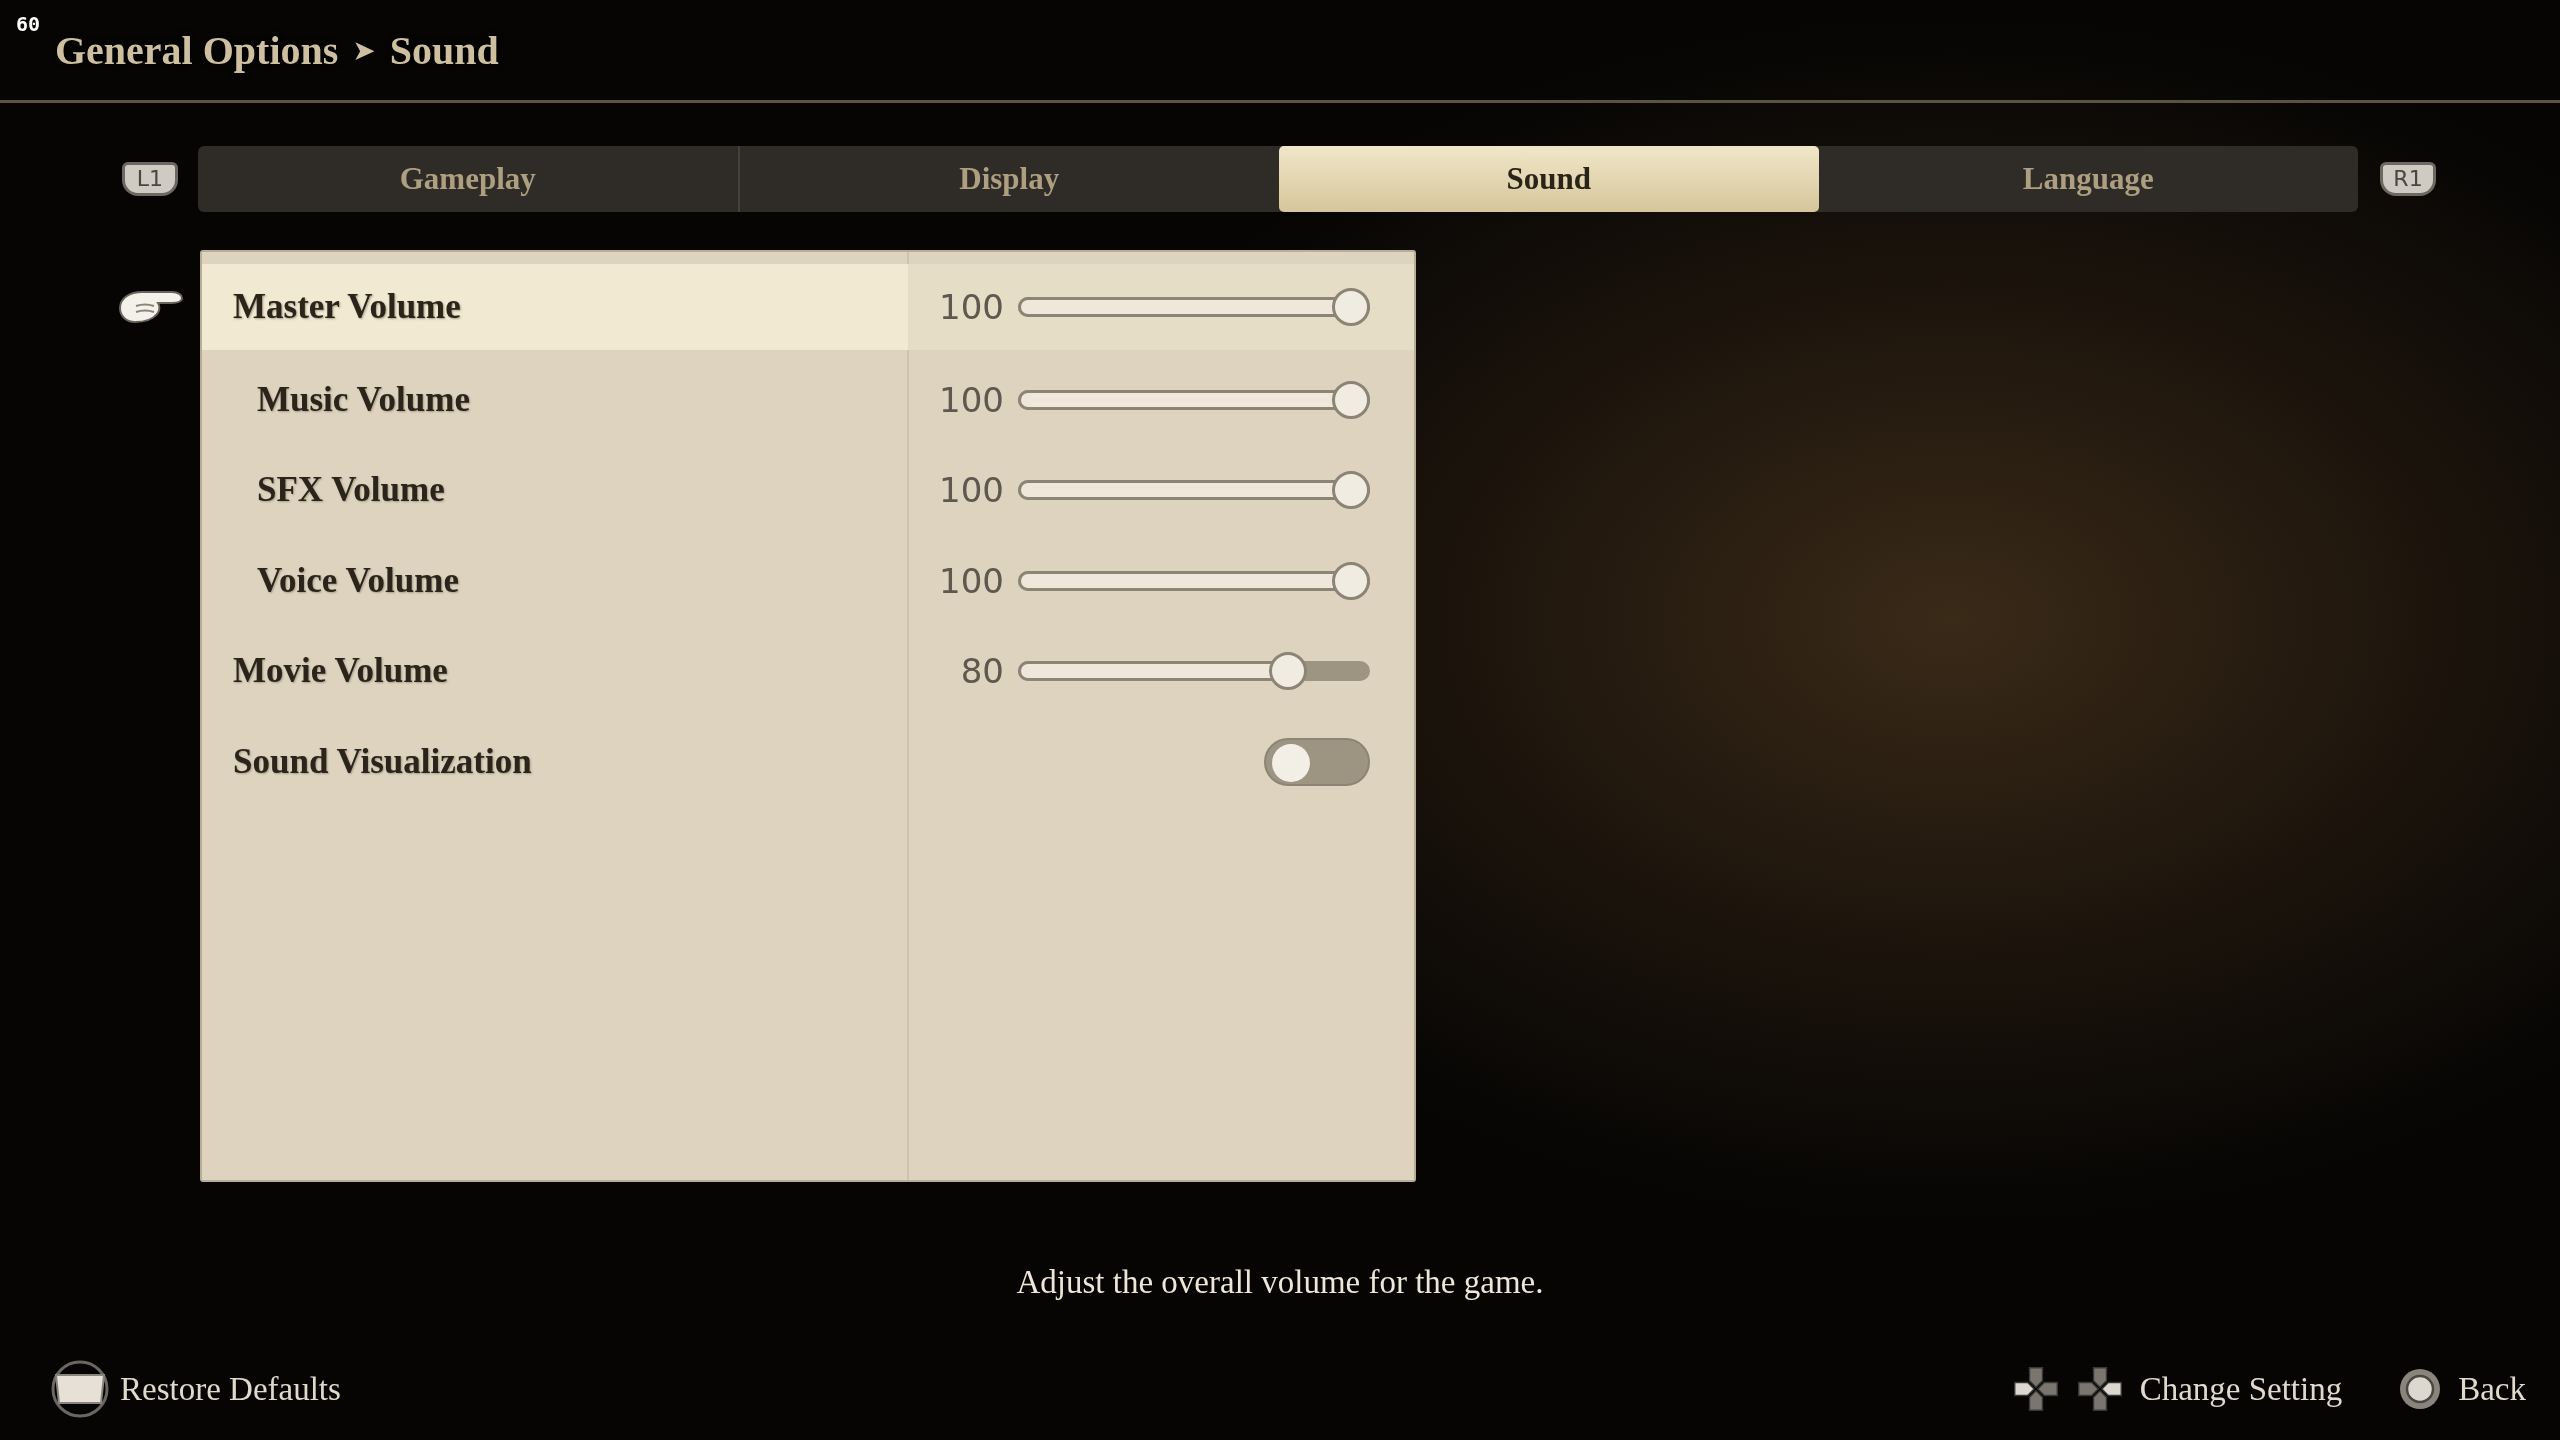  What do you see at coordinates (2241, 1389) in the screenshot?
I see `change-setting-label: Change Setting` at bounding box center [2241, 1389].